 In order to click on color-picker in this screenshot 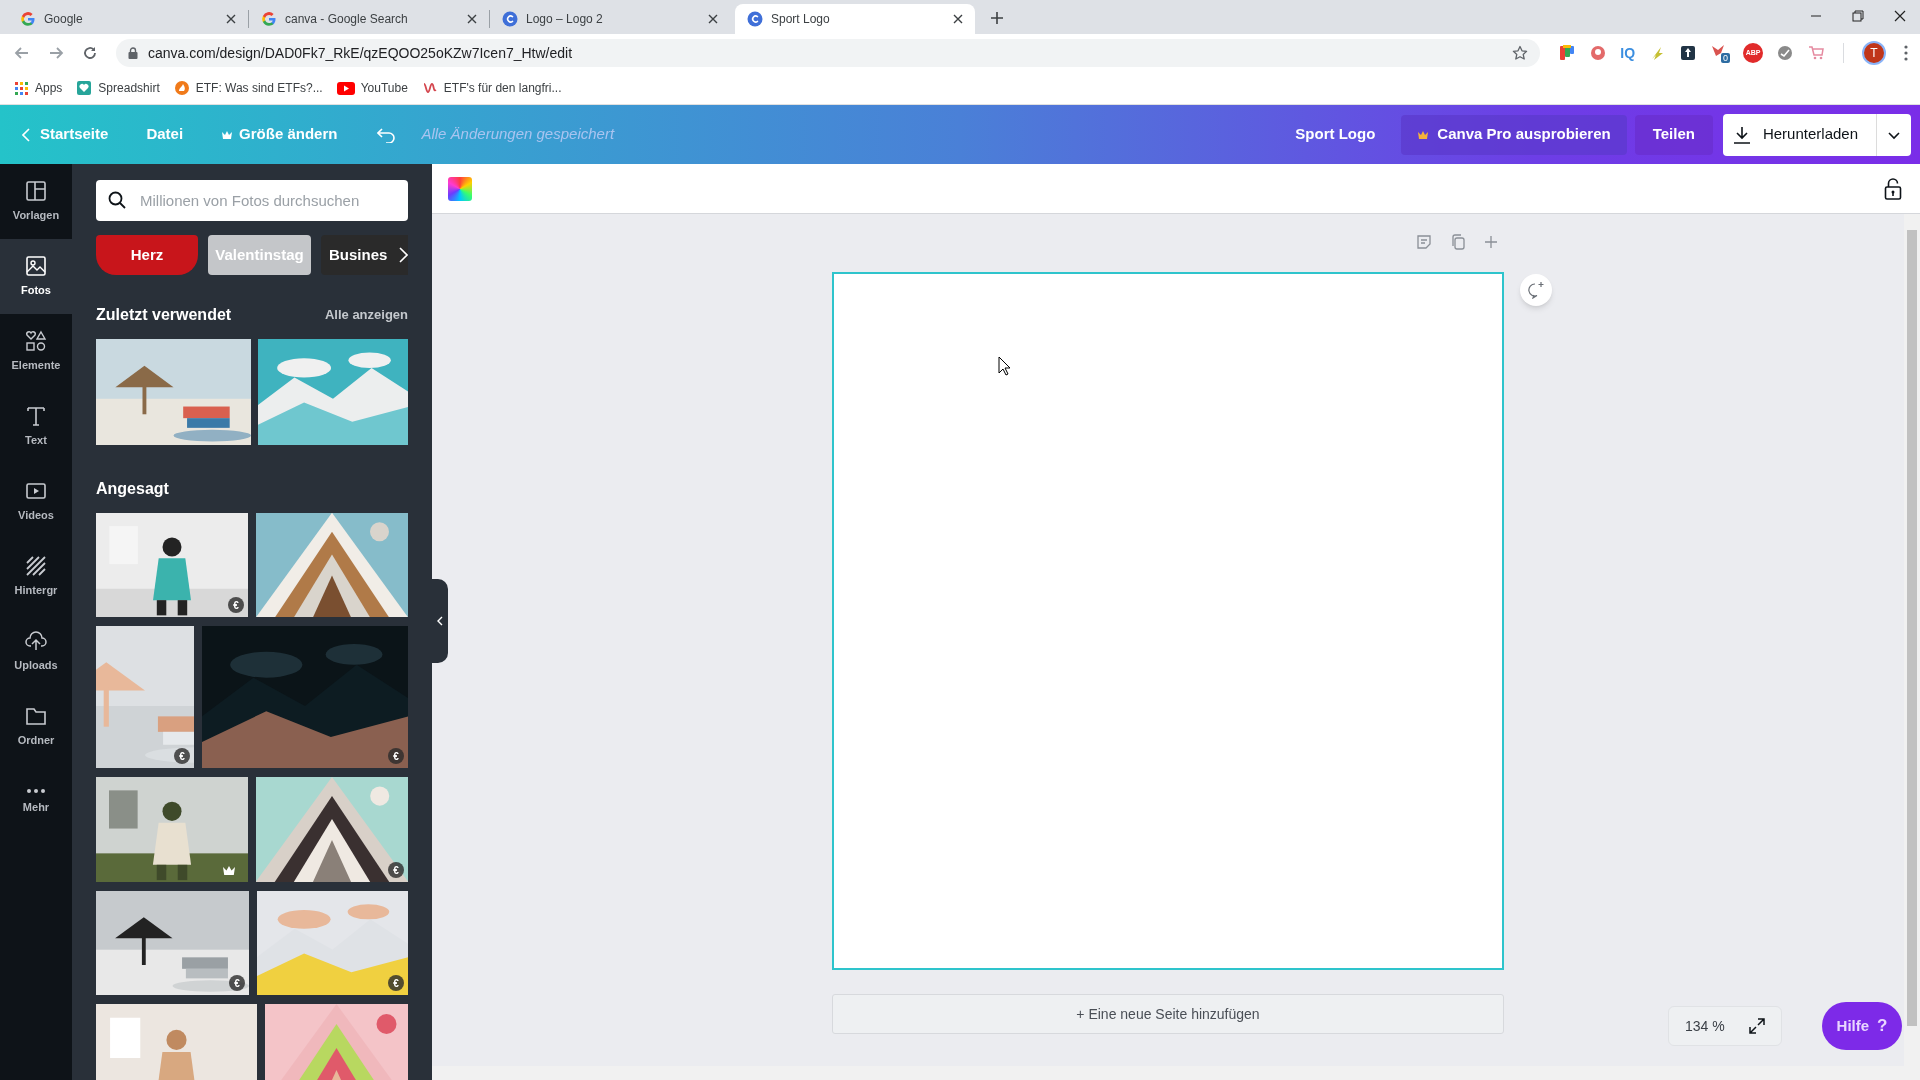, I will do `click(460, 188)`.